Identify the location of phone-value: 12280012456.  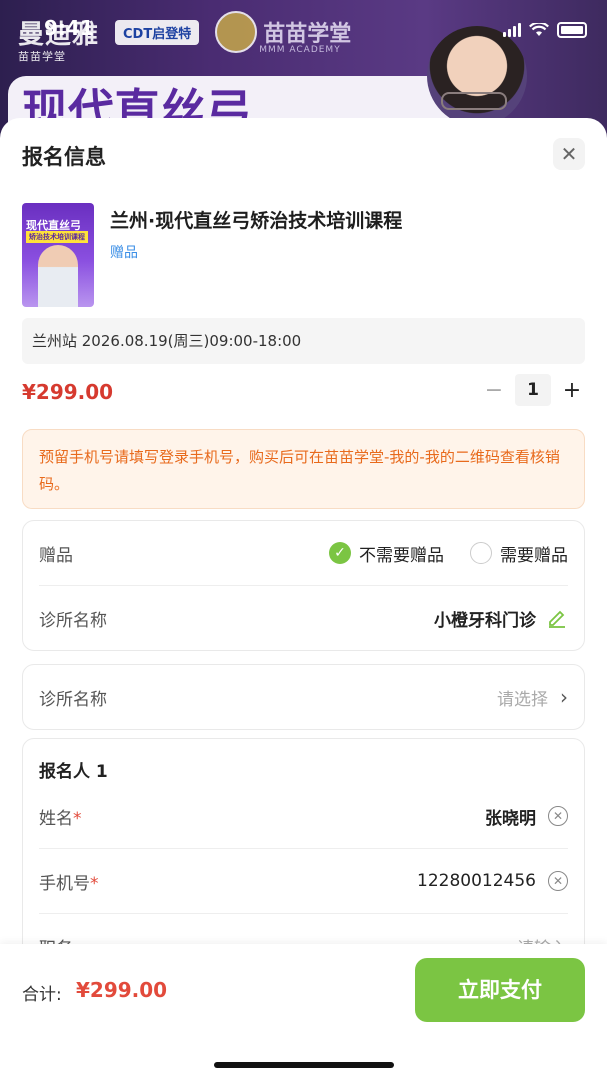
(476, 881).